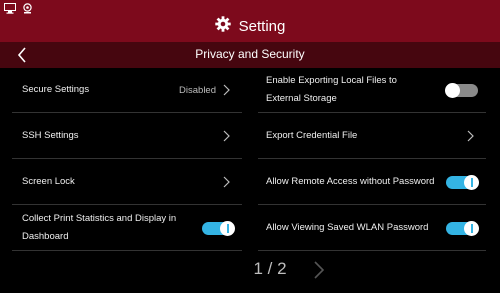 Image resolution: width=500 pixels, height=293 pixels. I want to click on app-title: Setting, so click(250, 26).